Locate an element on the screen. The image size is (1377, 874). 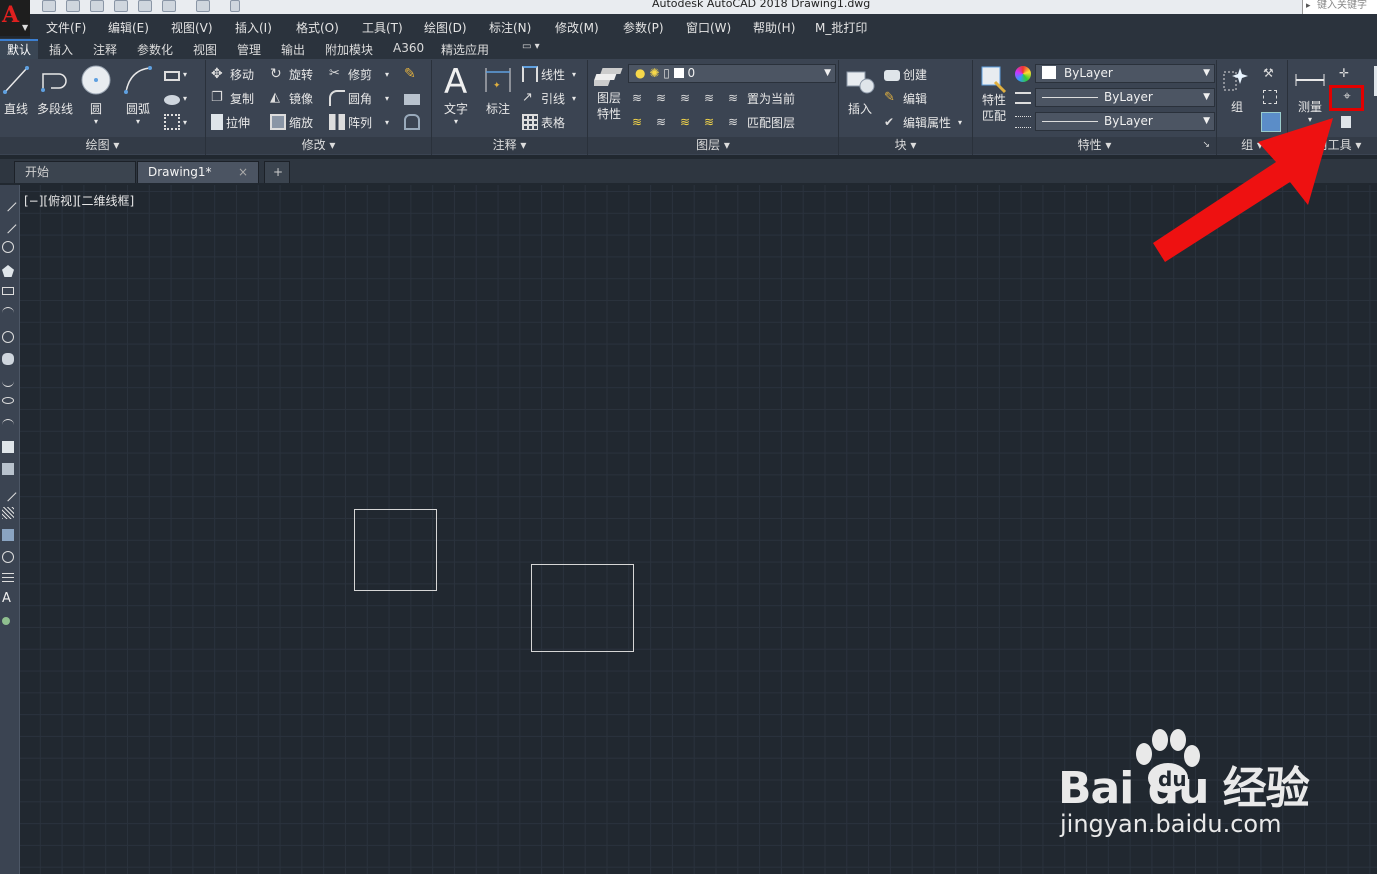
doc-tab-start: 开始 is located at coordinates (75, 172).